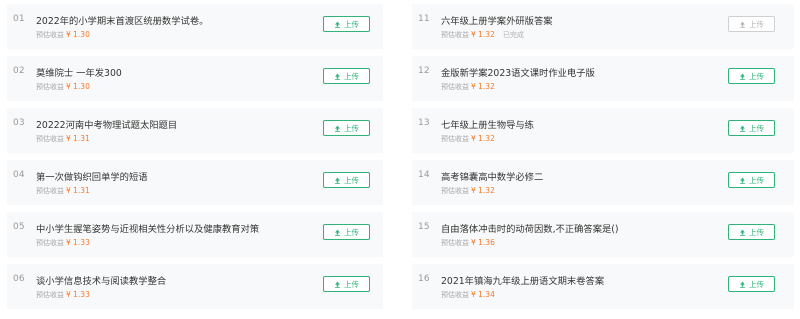 Image resolution: width=800 pixels, height=319 pixels. Describe the element at coordinates (122, 21) in the screenshot. I see `item-title: 2022年的小学期末首渡区统册数学试卷。` at that location.